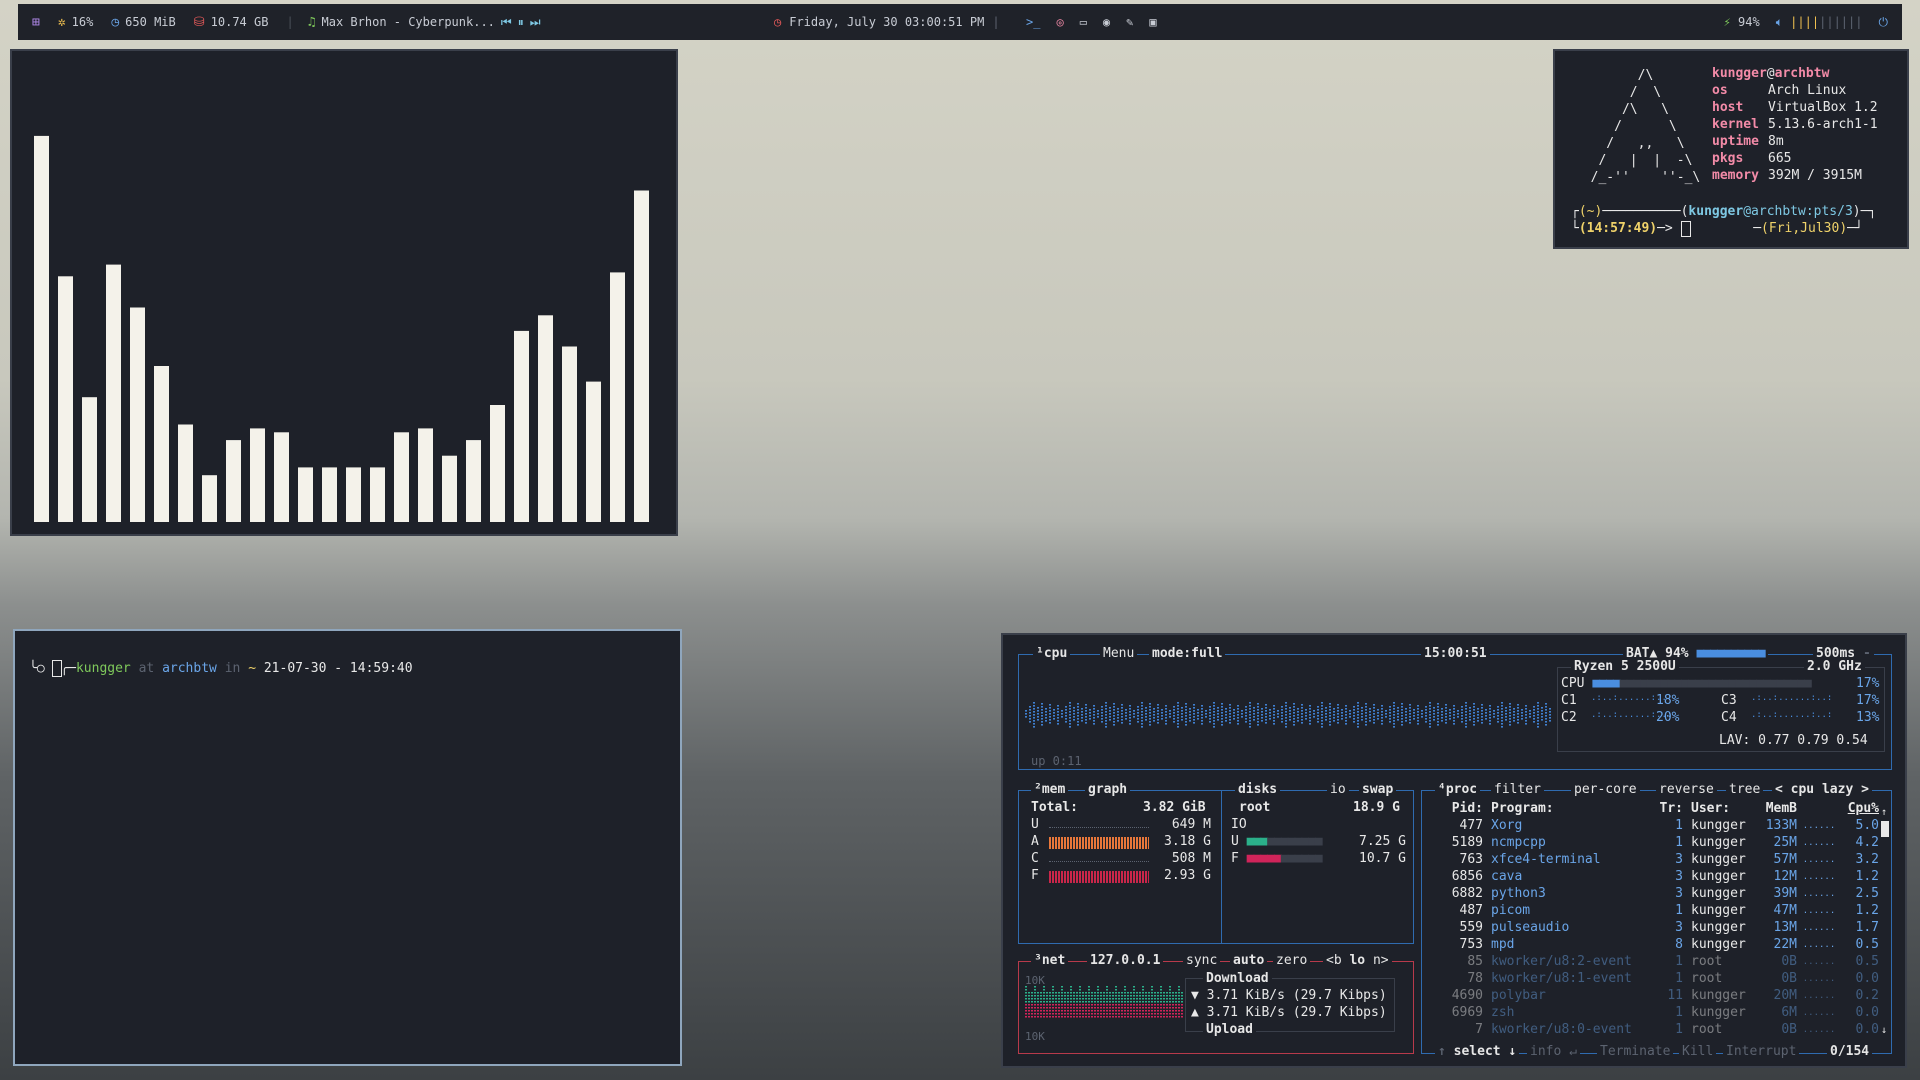 The height and width of the screenshot is (1080, 1920). What do you see at coordinates (1202, 960) in the screenshot?
I see `sync-toggle: sync` at bounding box center [1202, 960].